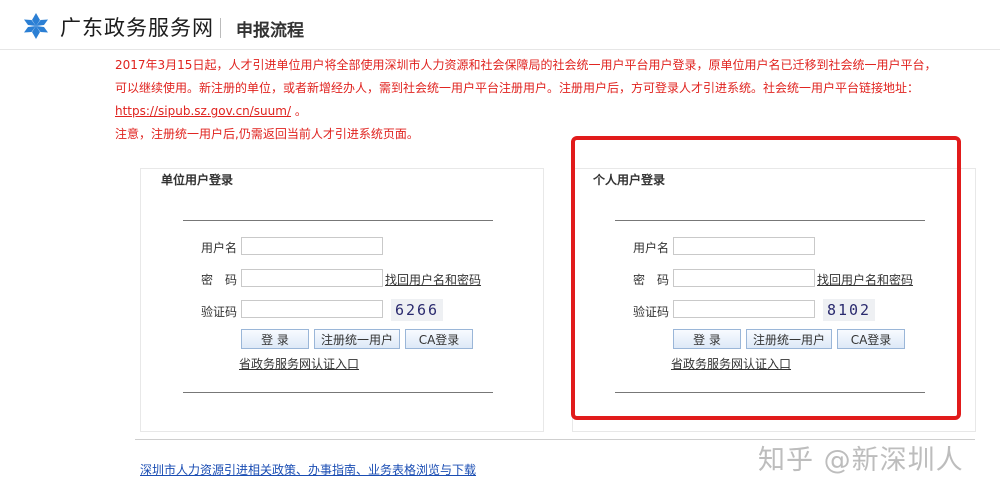 Image resolution: width=1000 pixels, height=498 pixels. Describe the element at coordinates (36, 26) in the screenshot. I see `snowflake-logo-icon` at that location.